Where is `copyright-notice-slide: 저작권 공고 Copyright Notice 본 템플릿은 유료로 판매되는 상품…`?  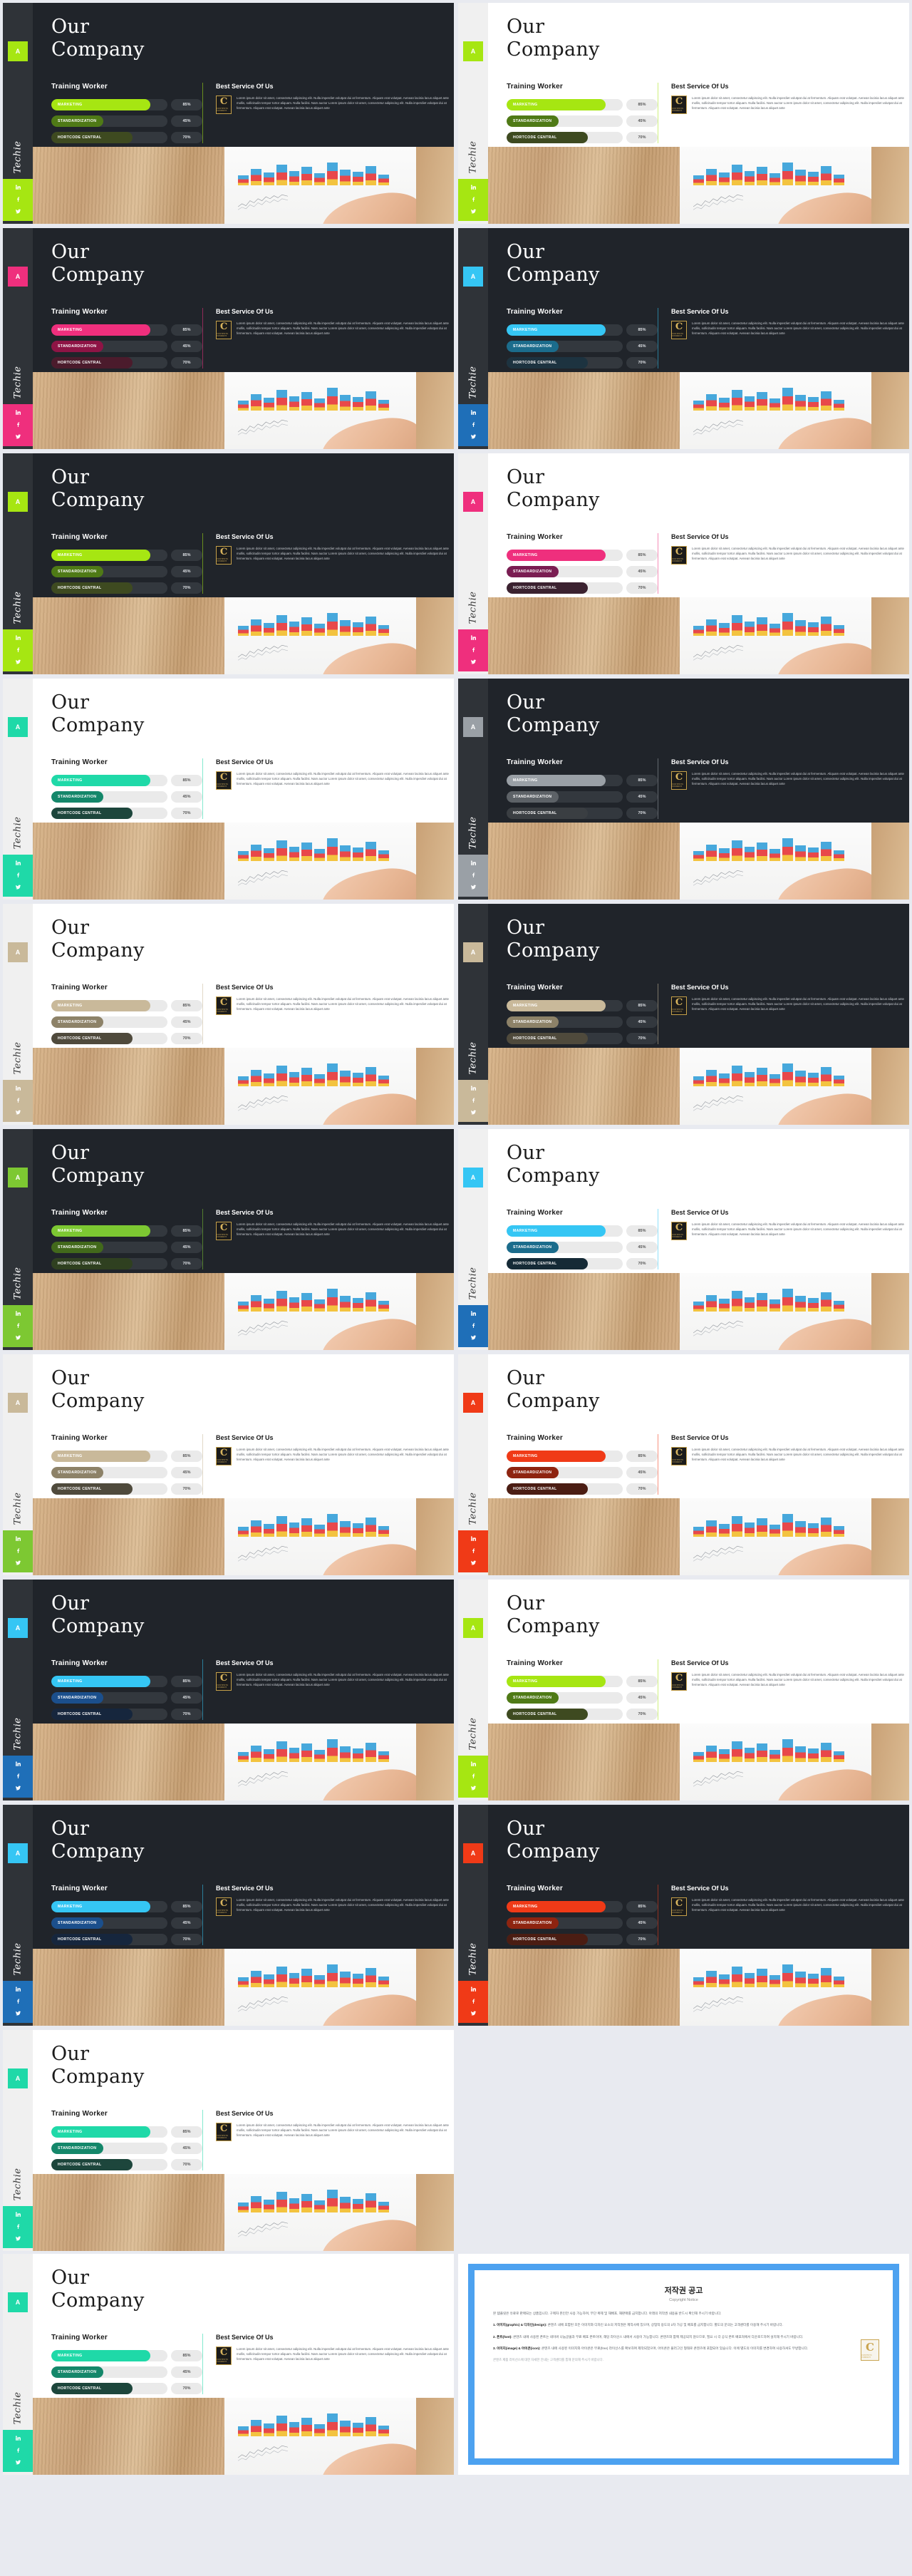 copyright-notice-slide: 저작권 공고 Copyright Notice 본 템플릿은 유료로 판매되는 상품… is located at coordinates (683, 2364).